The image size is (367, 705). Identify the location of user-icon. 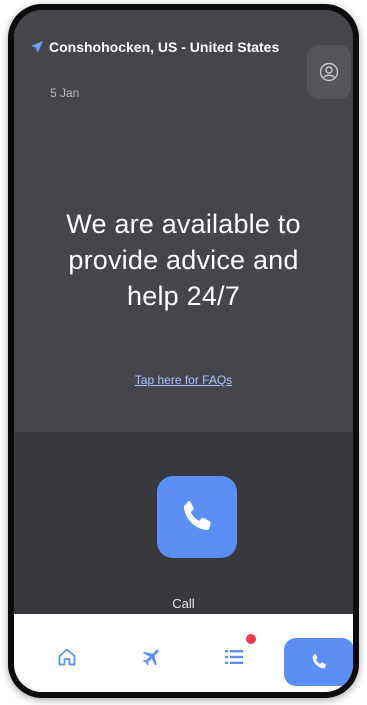
(329, 72).